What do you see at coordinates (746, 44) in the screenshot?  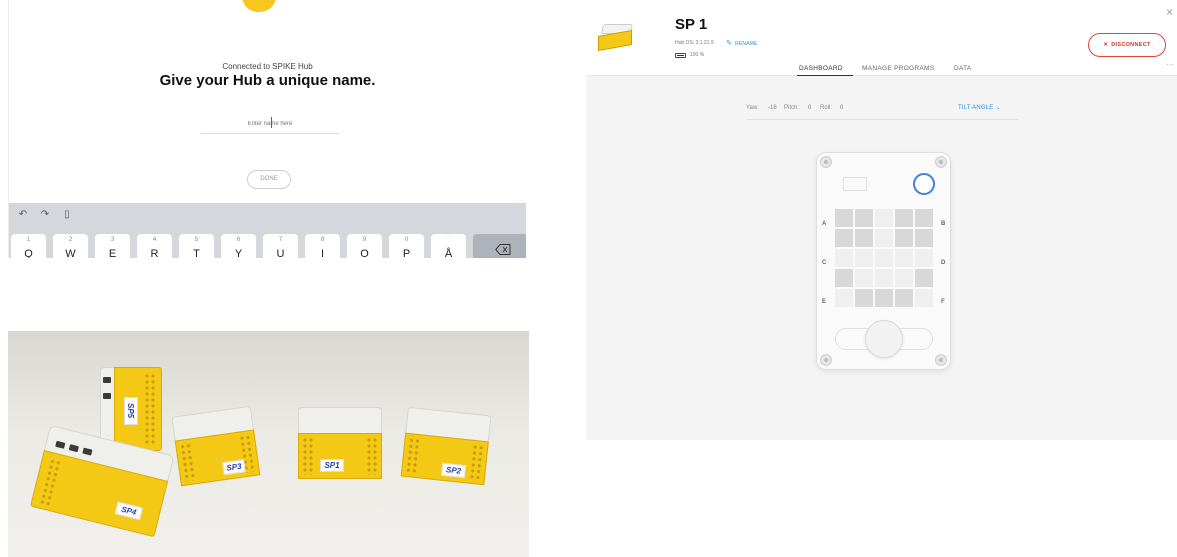 I see `rename-label: RENAME` at bounding box center [746, 44].